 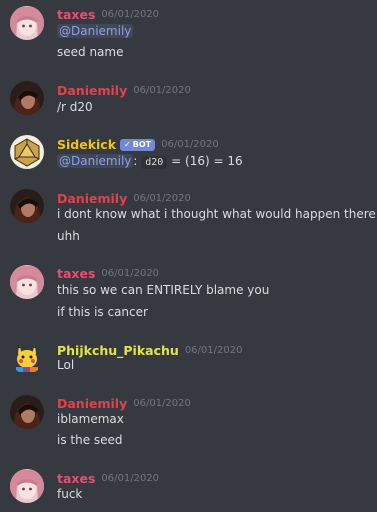 I want to click on pikachu-avatar, so click(x=27, y=357).